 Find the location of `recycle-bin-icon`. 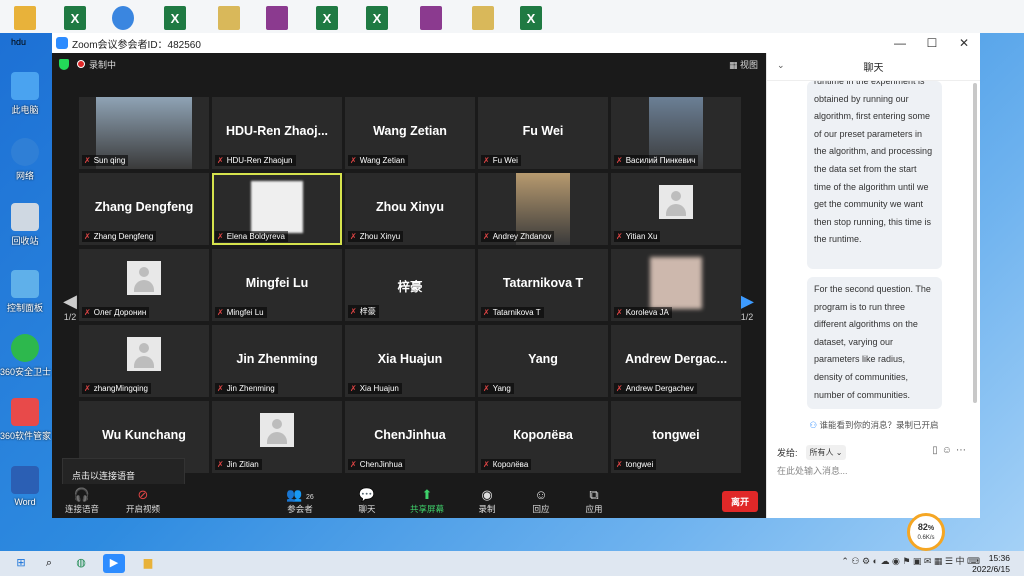

recycle-bin-icon is located at coordinates (25, 217).